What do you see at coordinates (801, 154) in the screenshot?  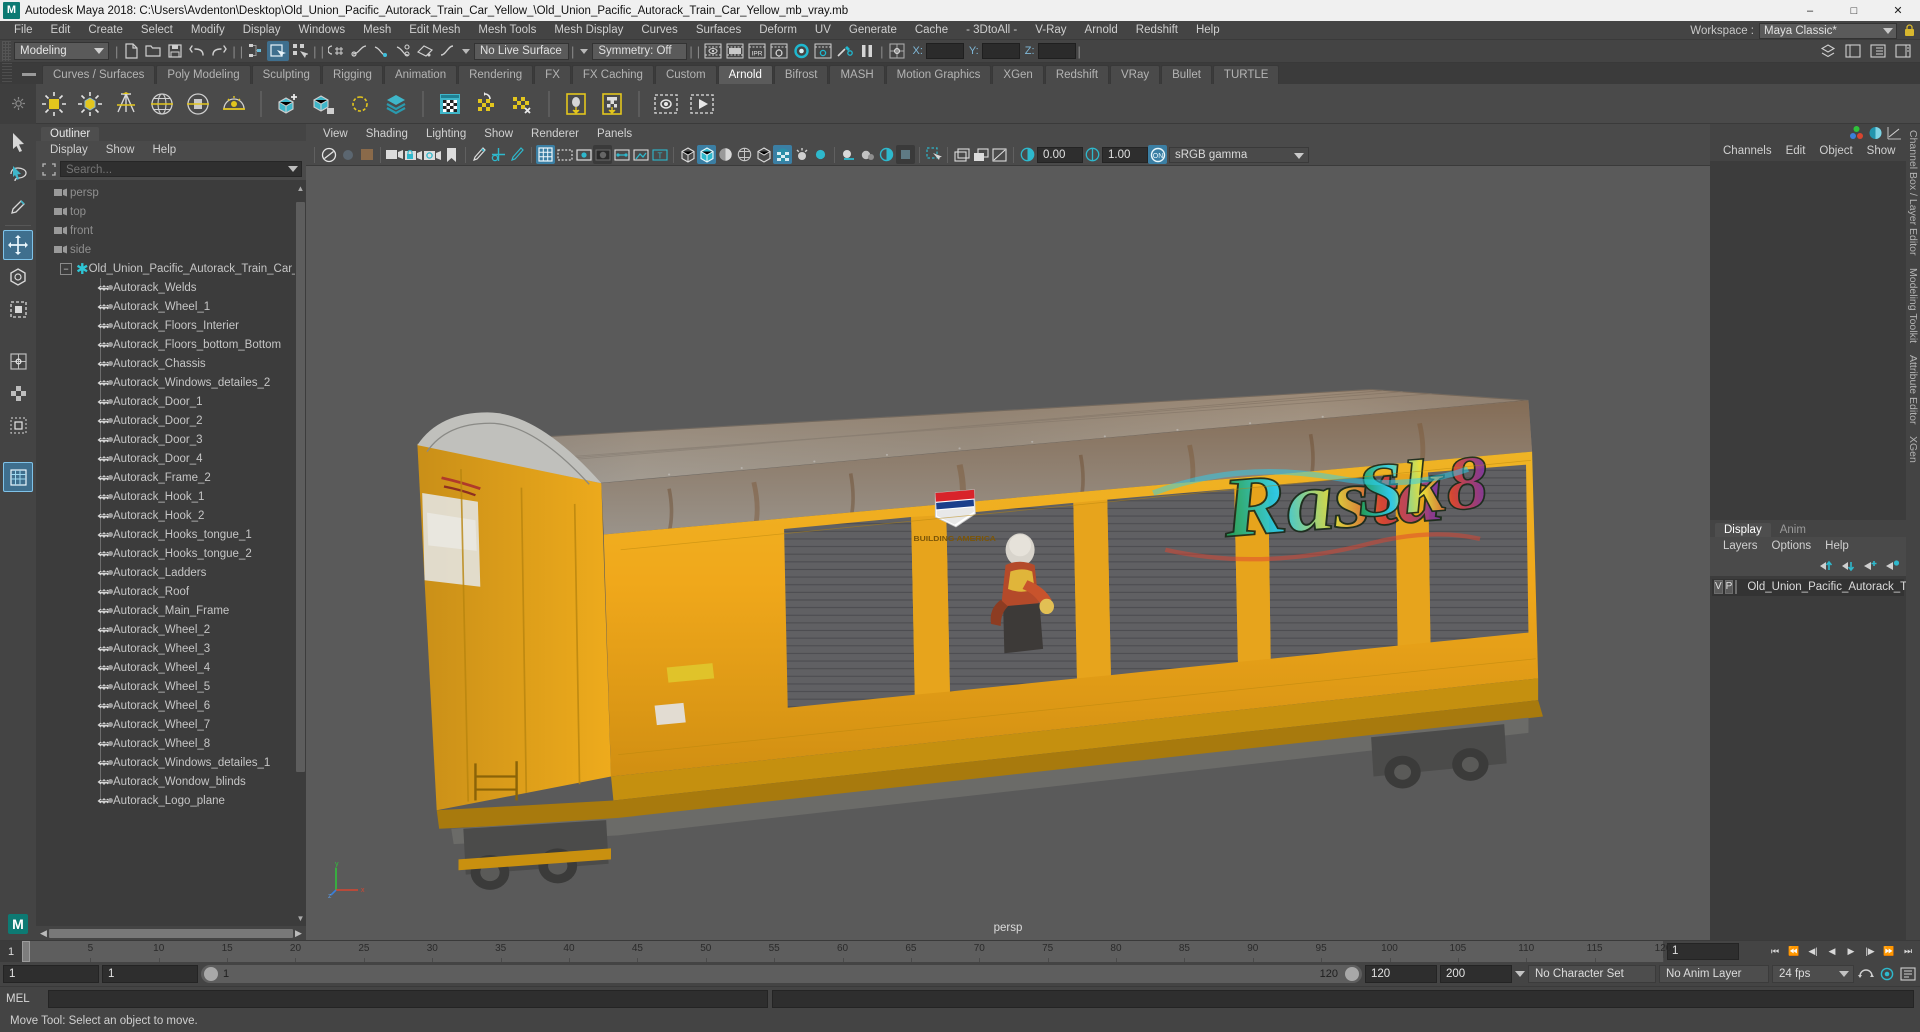 I see `use-default-lighting-icon` at bounding box center [801, 154].